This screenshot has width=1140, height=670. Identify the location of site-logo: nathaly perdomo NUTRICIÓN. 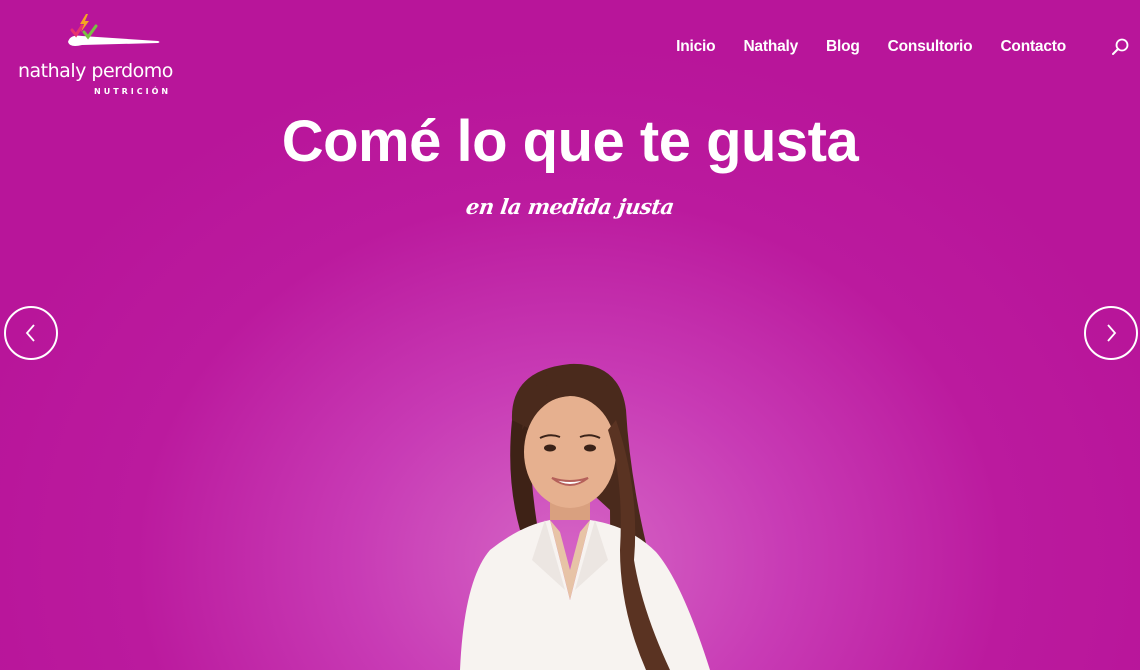
(108, 57).